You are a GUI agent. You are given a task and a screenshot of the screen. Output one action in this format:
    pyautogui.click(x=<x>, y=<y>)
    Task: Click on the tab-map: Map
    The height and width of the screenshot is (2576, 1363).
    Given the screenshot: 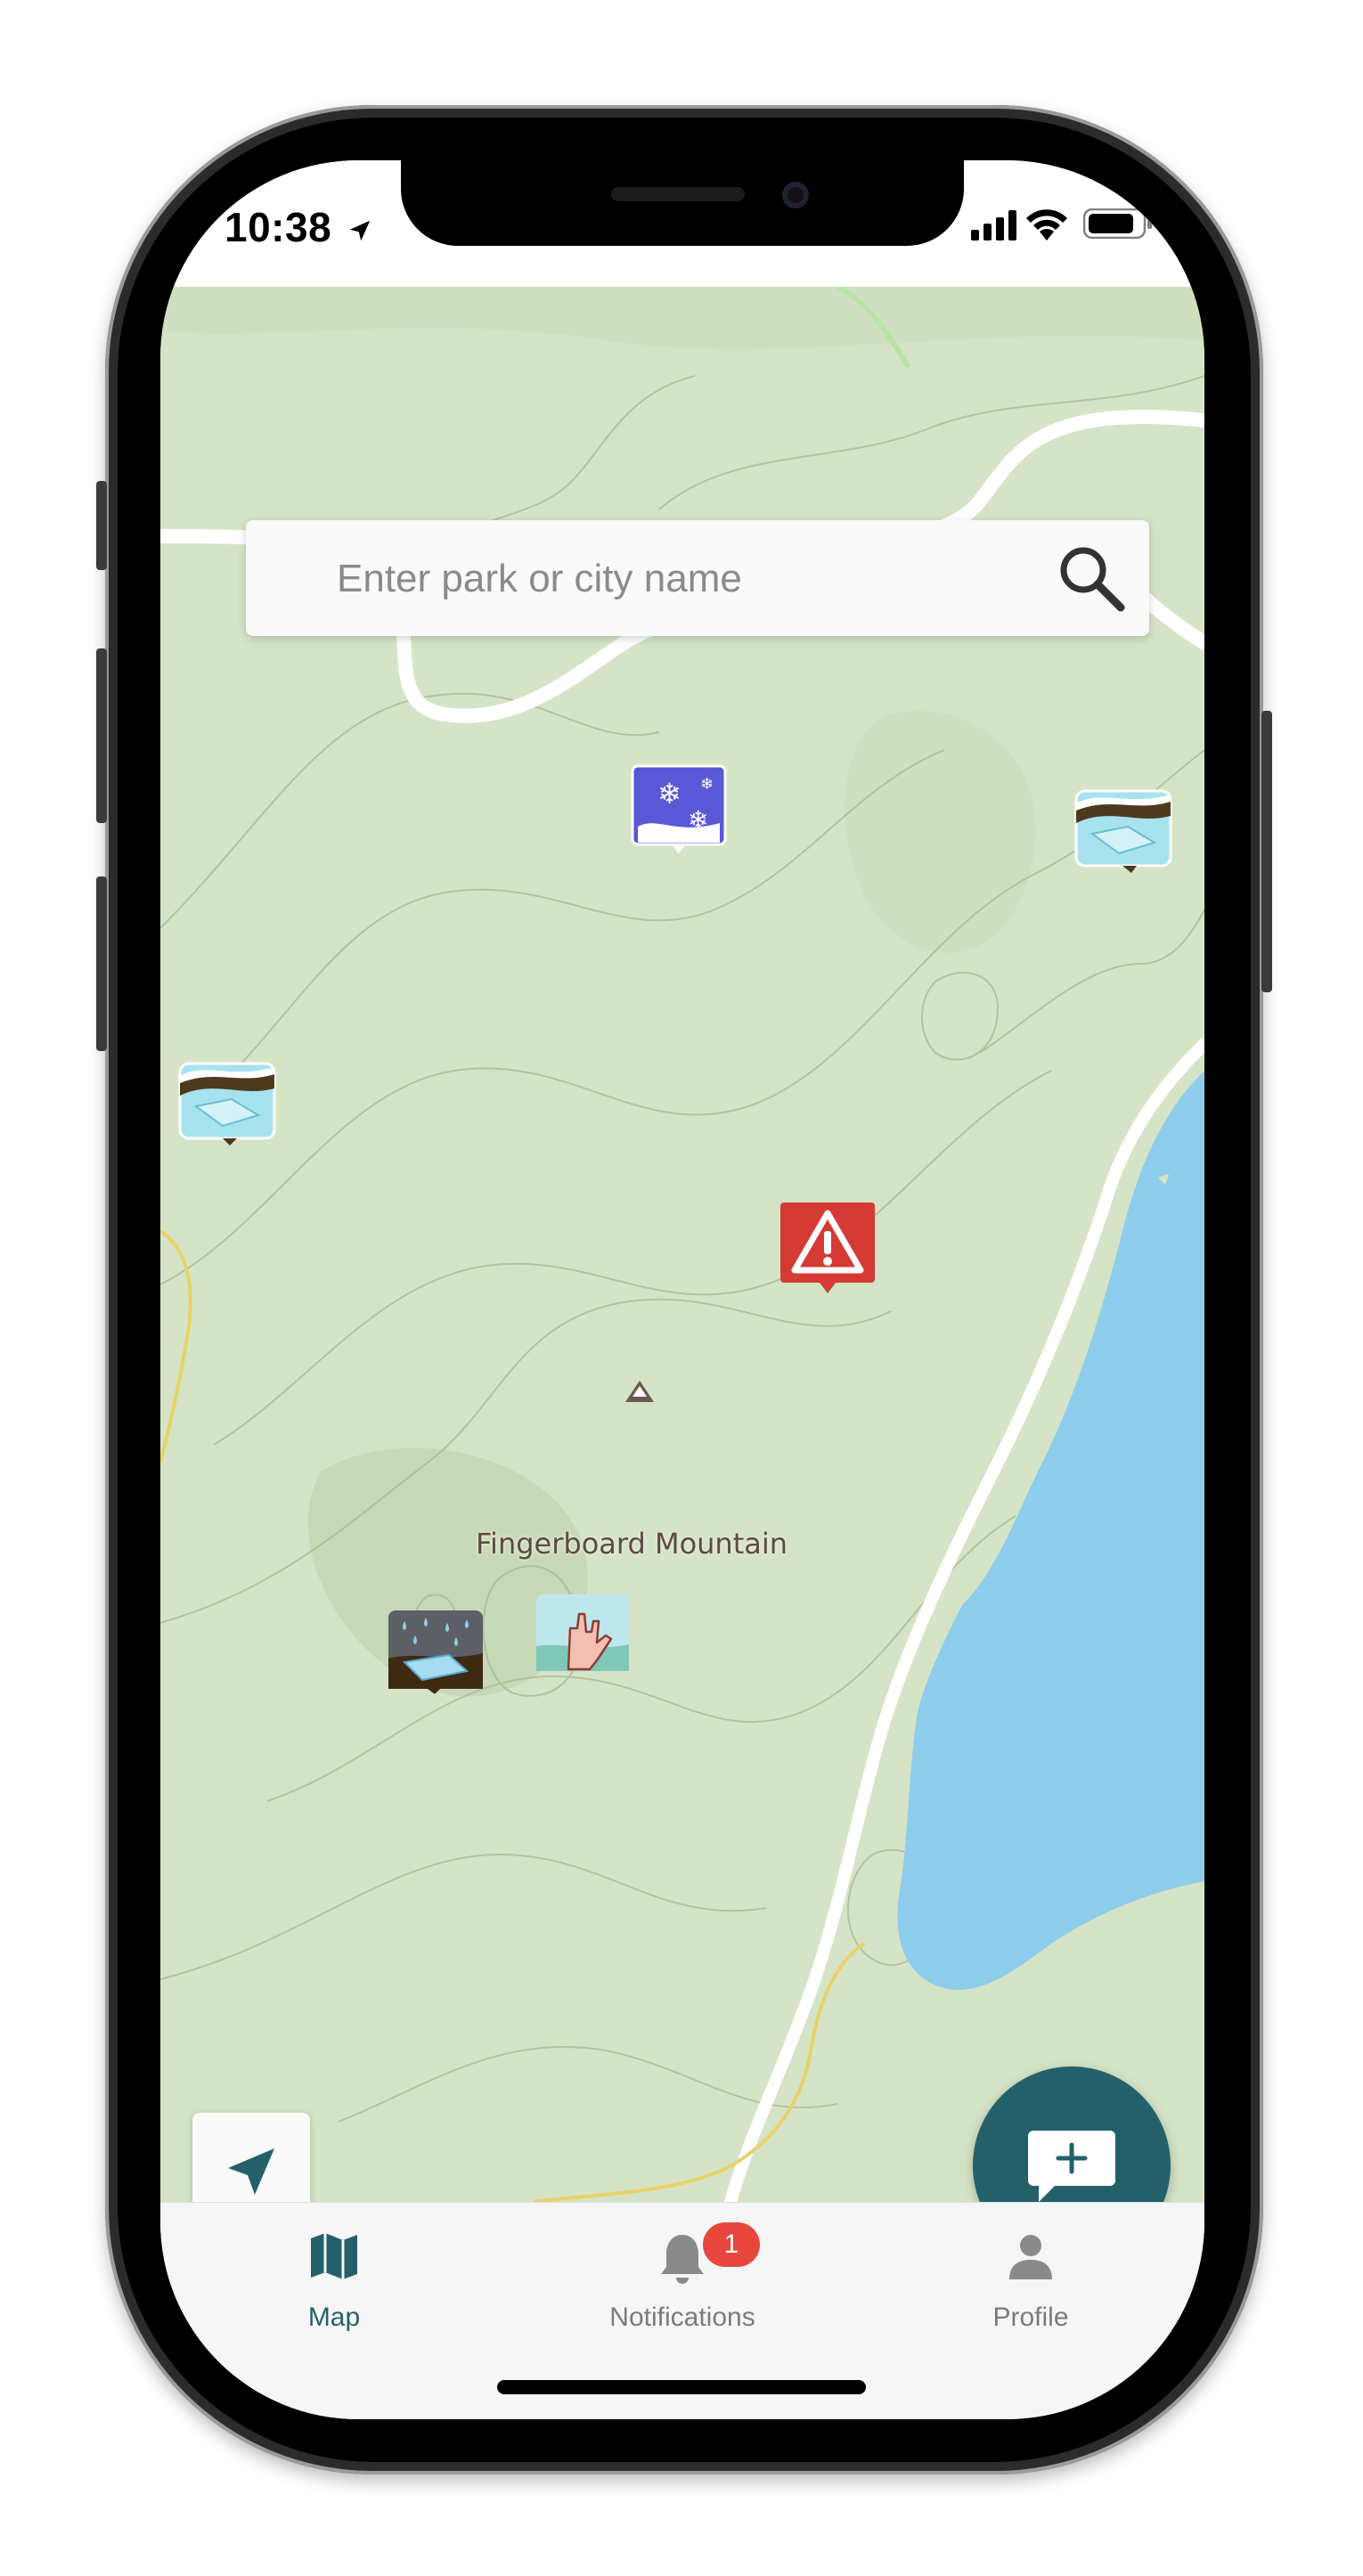 What is the action you would take?
    pyautogui.click(x=334, y=2274)
    